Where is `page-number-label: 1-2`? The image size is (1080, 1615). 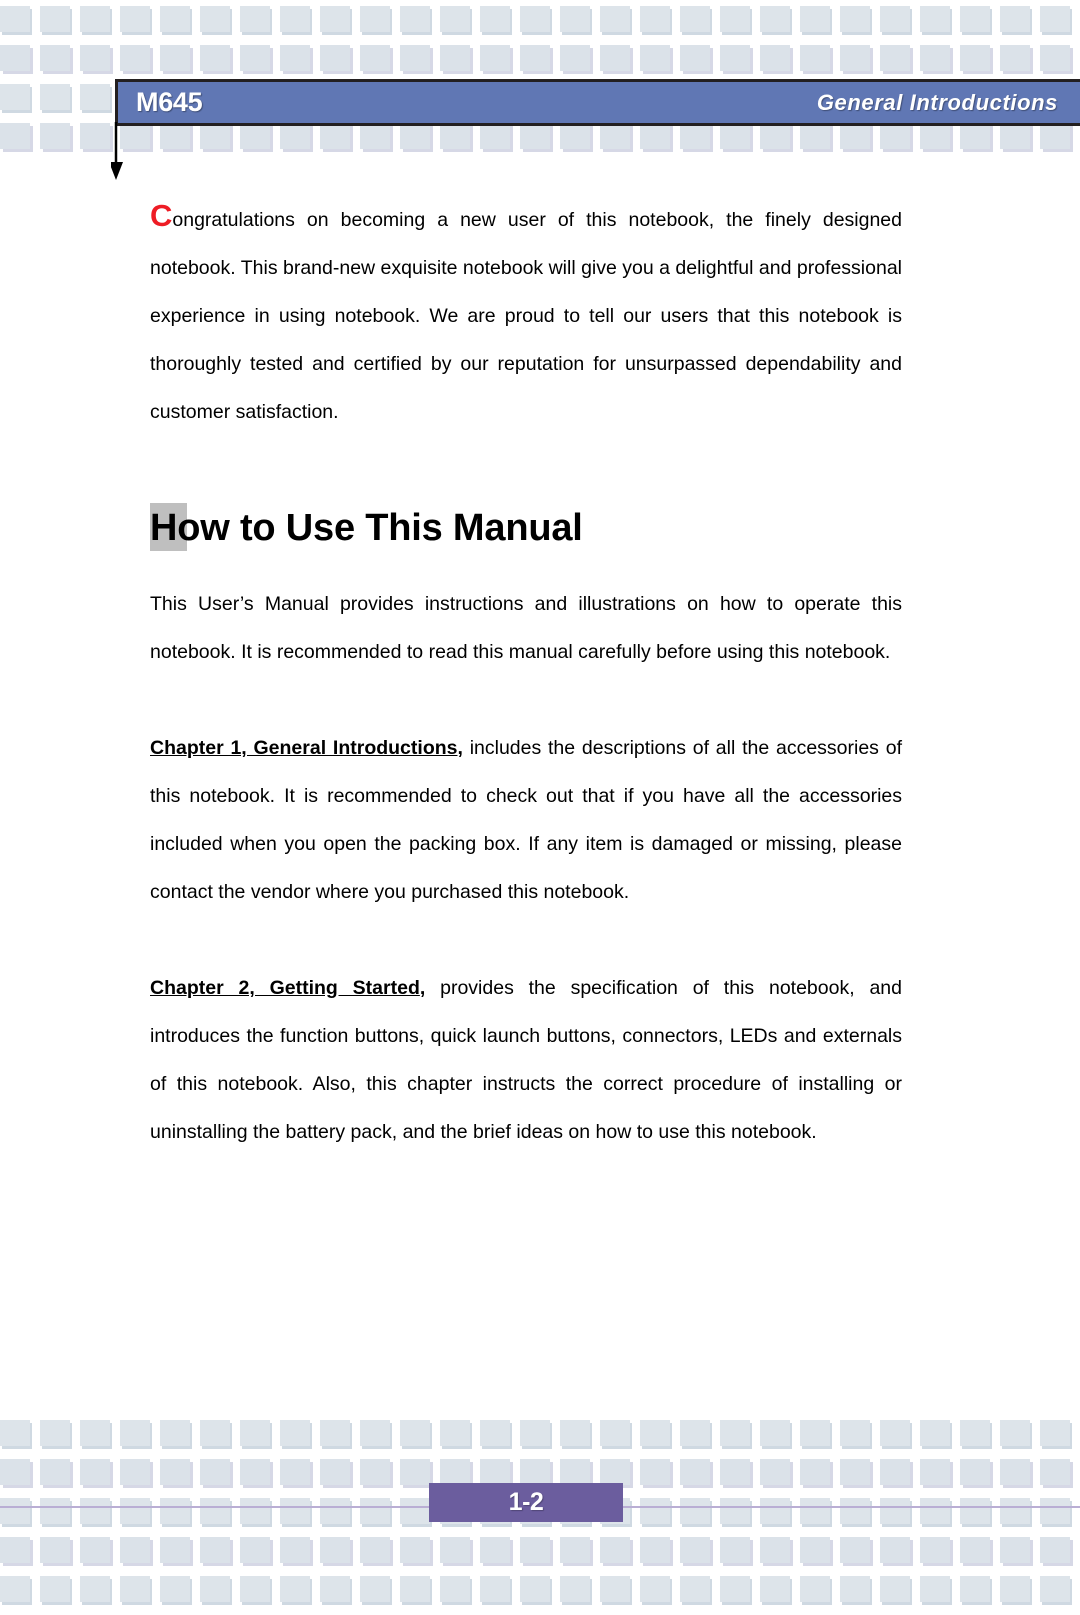
page-number-label: 1-2 is located at coordinates (526, 1502).